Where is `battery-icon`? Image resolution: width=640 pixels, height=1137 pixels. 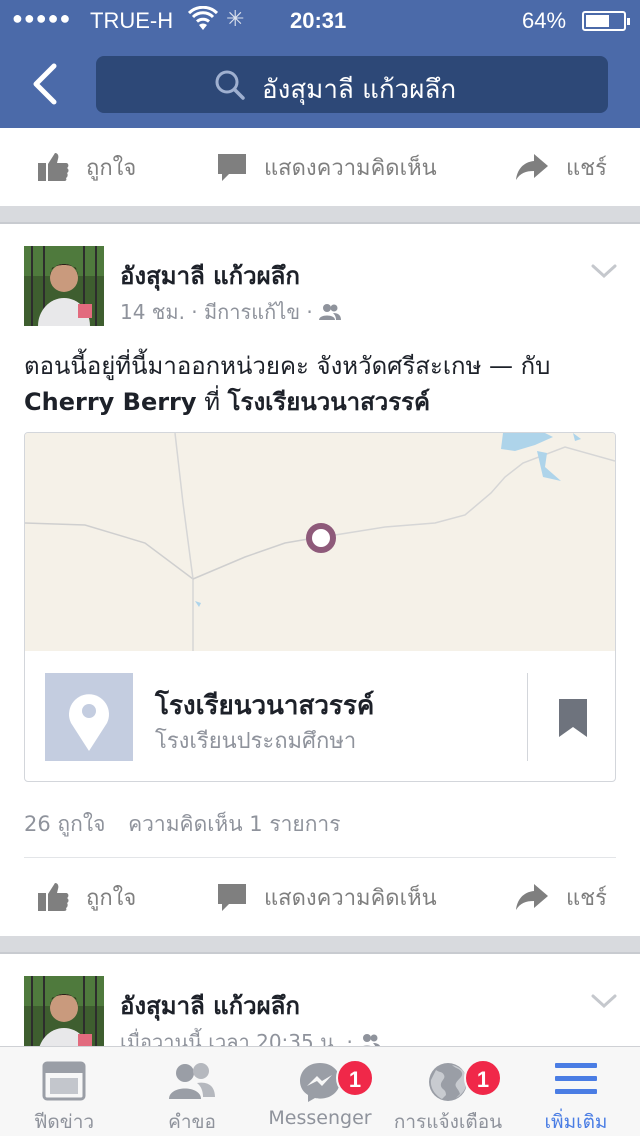 battery-icon is located at coordinates (606, 21).